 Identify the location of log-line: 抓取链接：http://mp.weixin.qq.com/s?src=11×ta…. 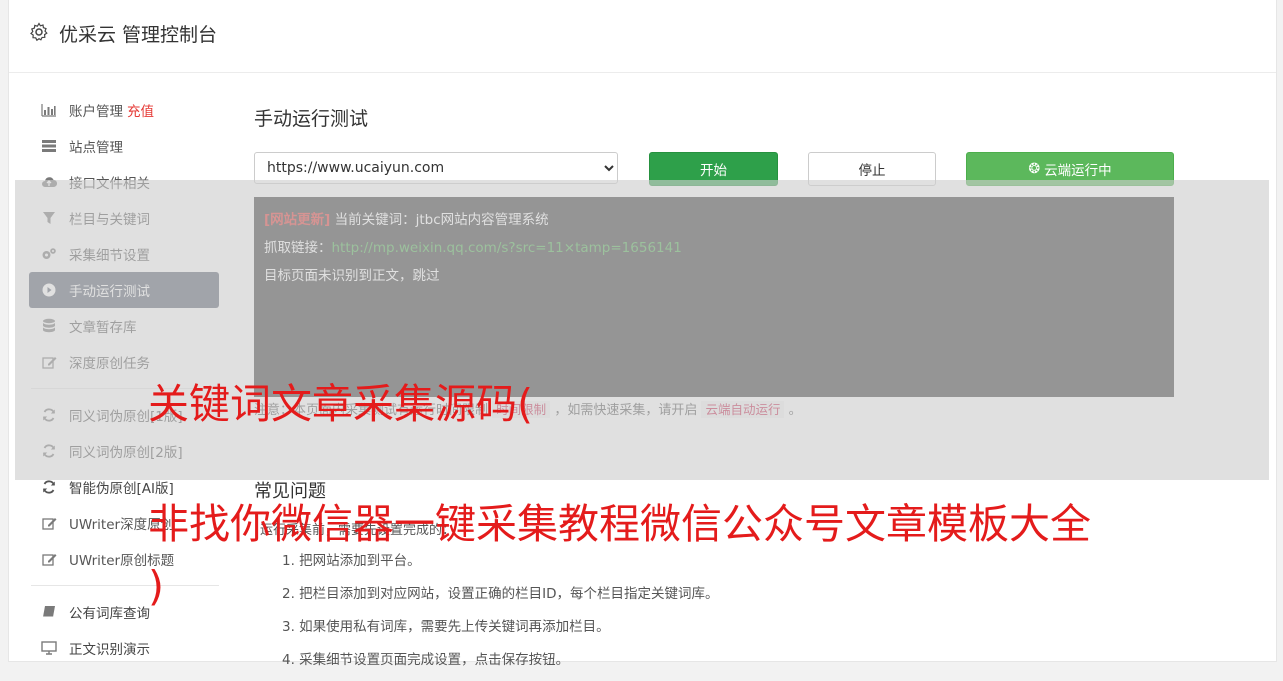
(714, 253).